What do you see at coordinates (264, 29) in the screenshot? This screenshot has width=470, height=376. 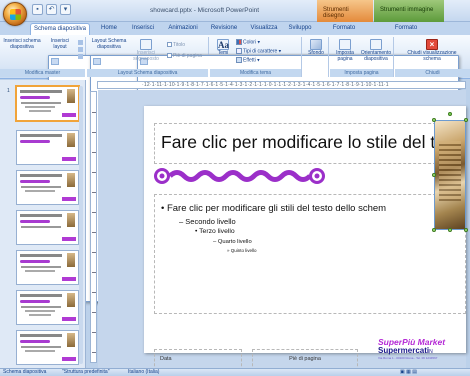 I see `tab-visualizza: Visualizza` at bounding box center [264, 29].